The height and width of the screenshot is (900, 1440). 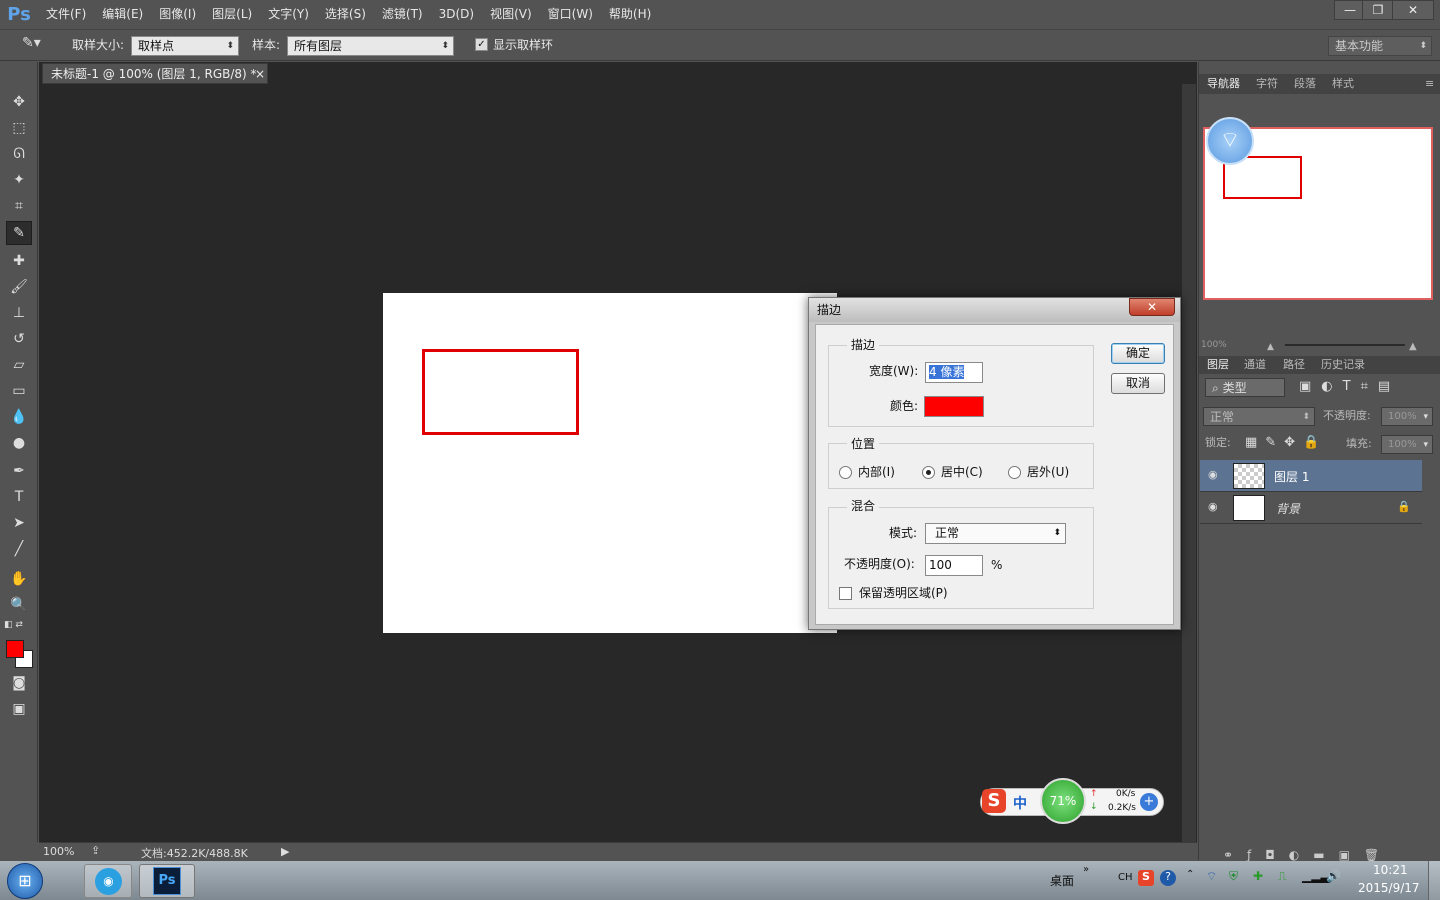 I want to click on tab-layers: 图层, so click(x=1218, y=365).